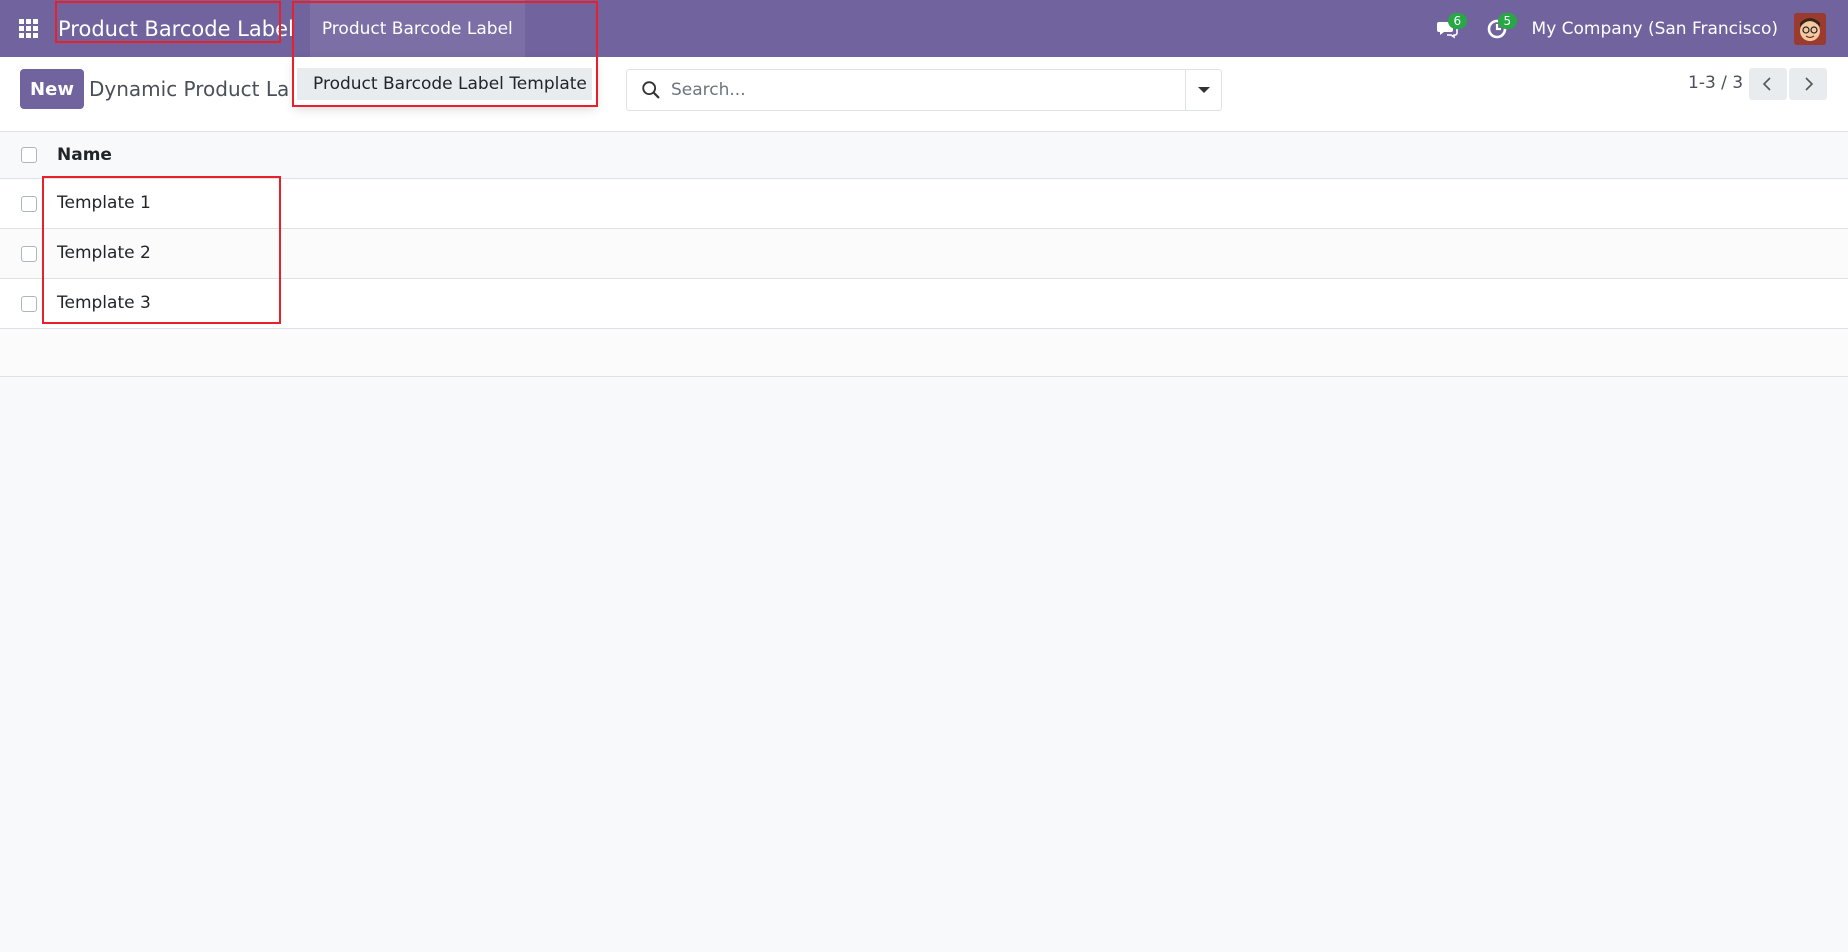 This screenshot has height=952, width=1848. Describe the element at coordinates (1658, 29) in the screenshot. I see `company-switcher: My Company (San Francisco)` at that location.